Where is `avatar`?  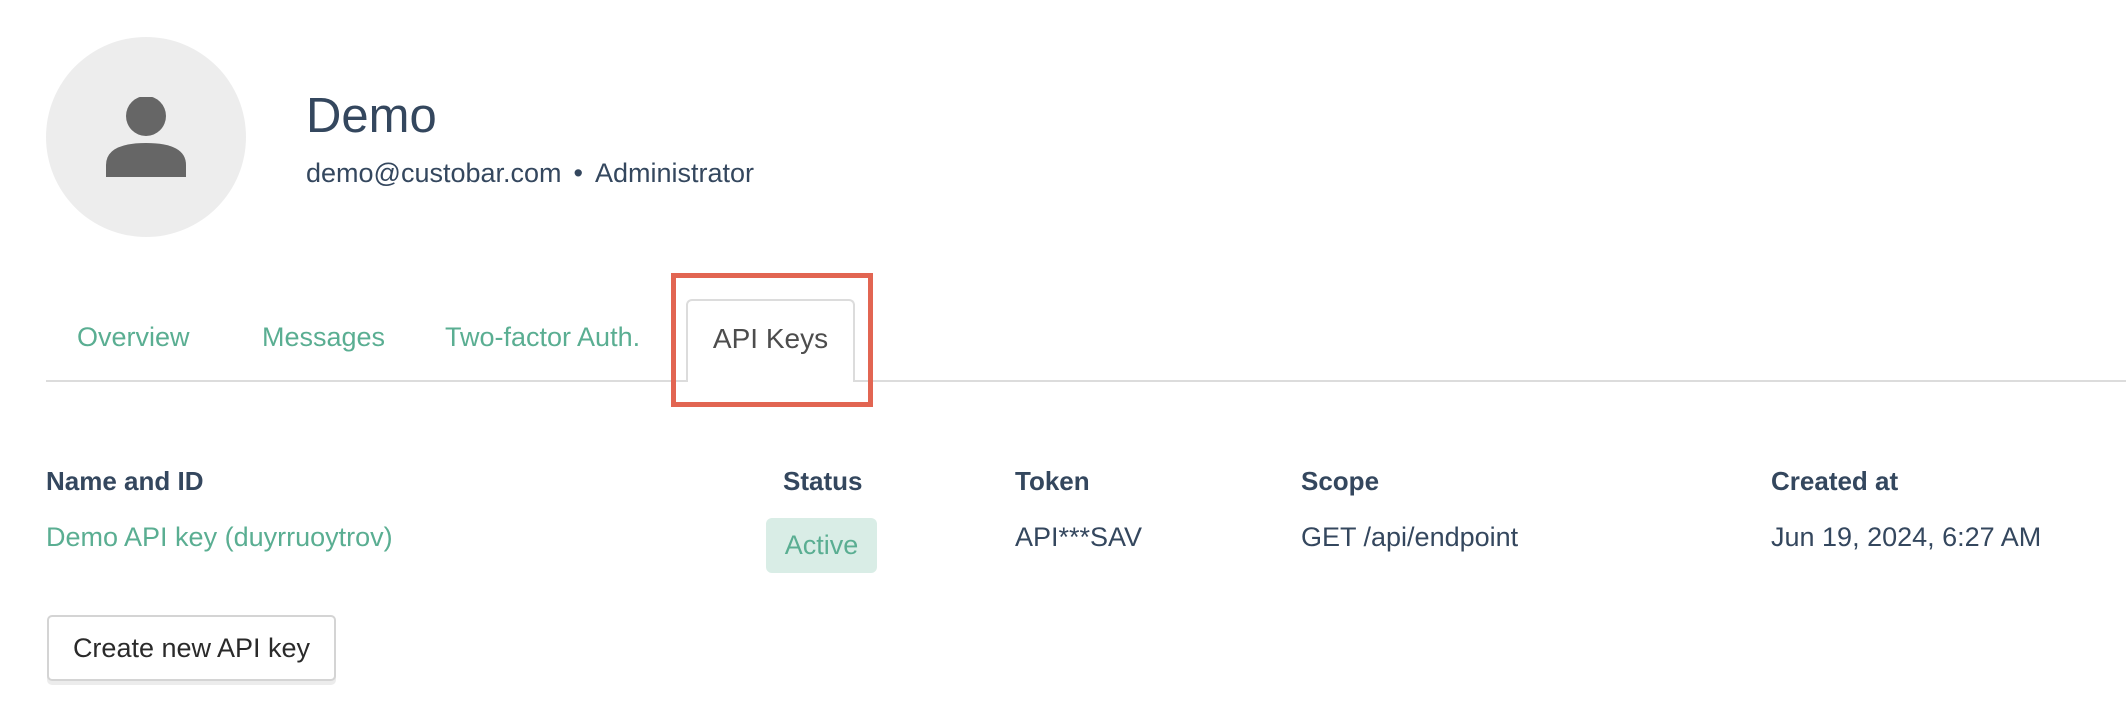
avatar is located at coordinates (146, 137).